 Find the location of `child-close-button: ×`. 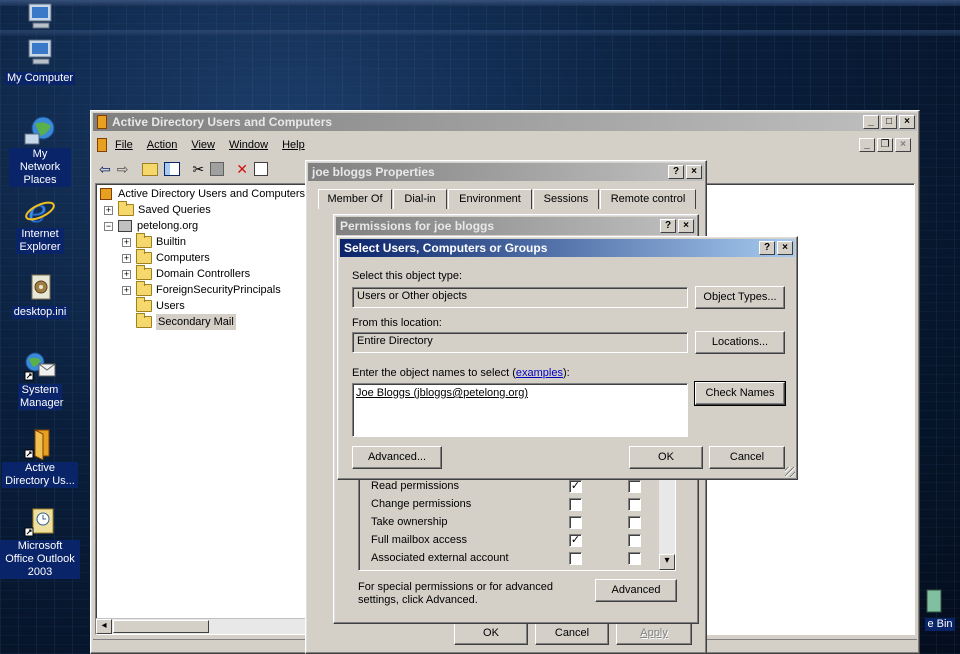

child-close-button: × is located at coordinates (903, 145).